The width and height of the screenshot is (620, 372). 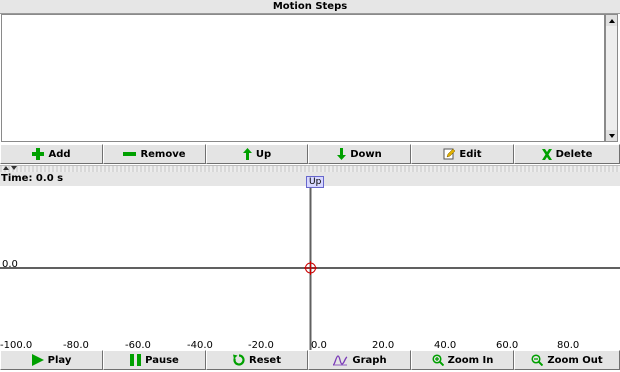 I want to click on scroll-up-button, so click(x=611, y=20).